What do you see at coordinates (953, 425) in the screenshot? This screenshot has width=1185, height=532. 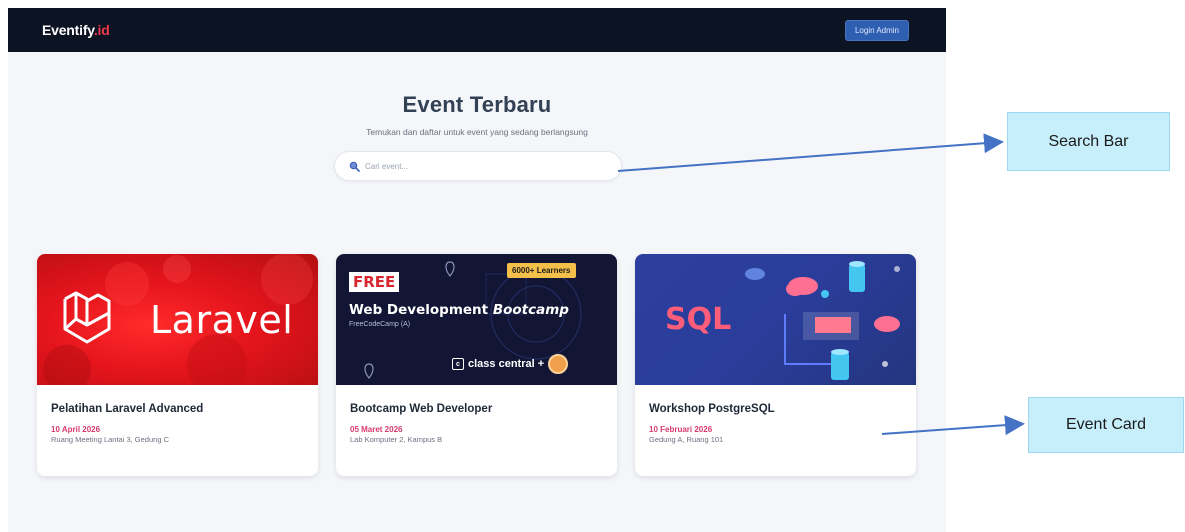 I see `event-card-arrow` at bounding box center [953, 425].